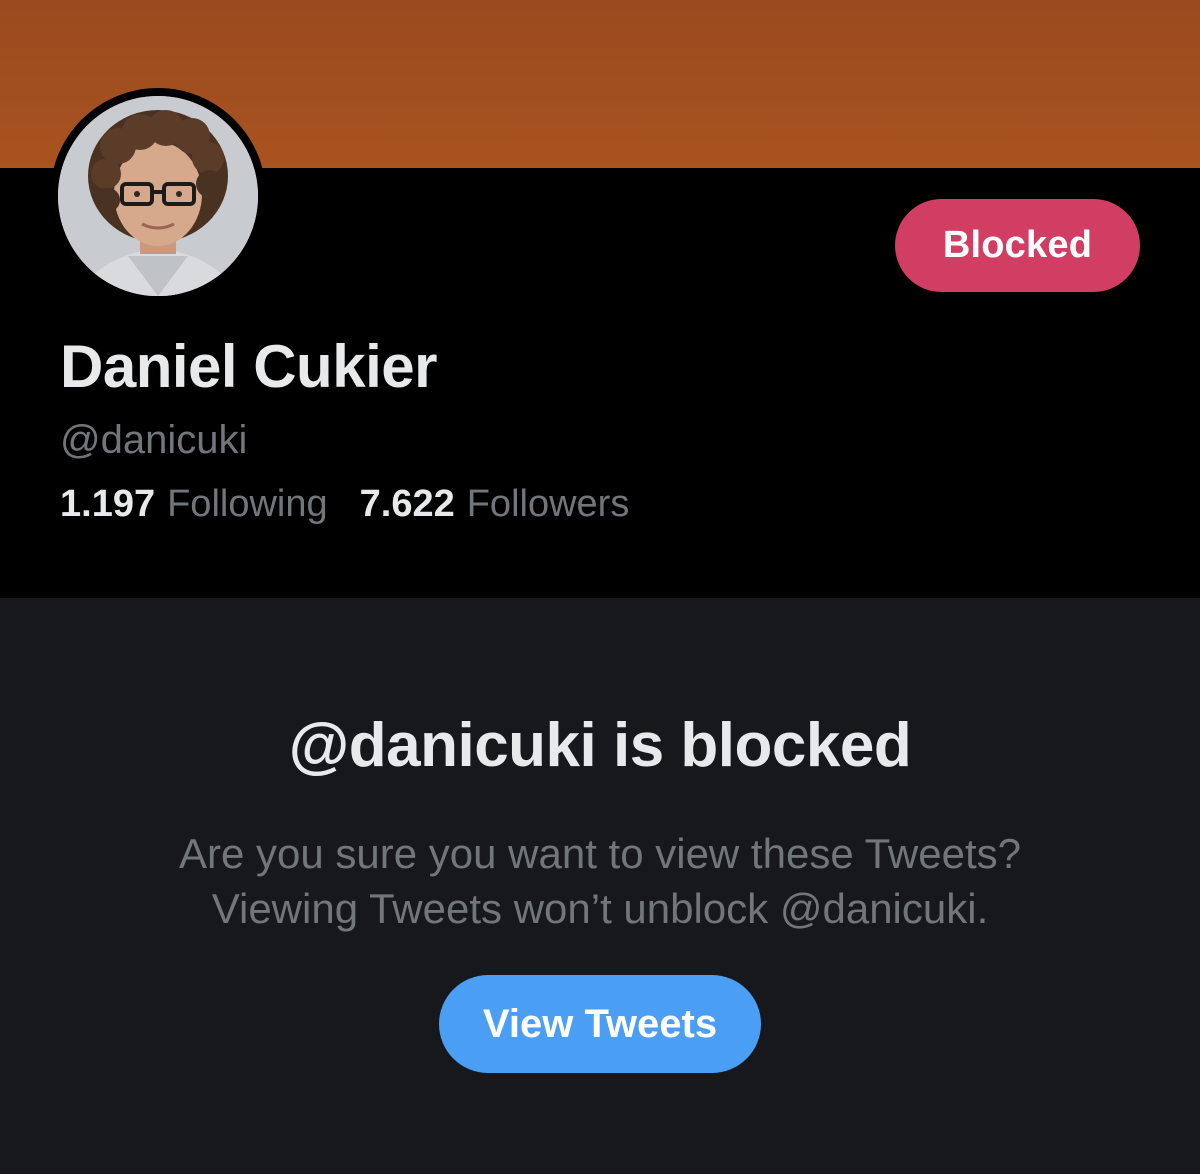  What do you see at coordinates (548, 504) in the screenshot?
I see `followers-label: Followers` at bounding box center [548, 504].